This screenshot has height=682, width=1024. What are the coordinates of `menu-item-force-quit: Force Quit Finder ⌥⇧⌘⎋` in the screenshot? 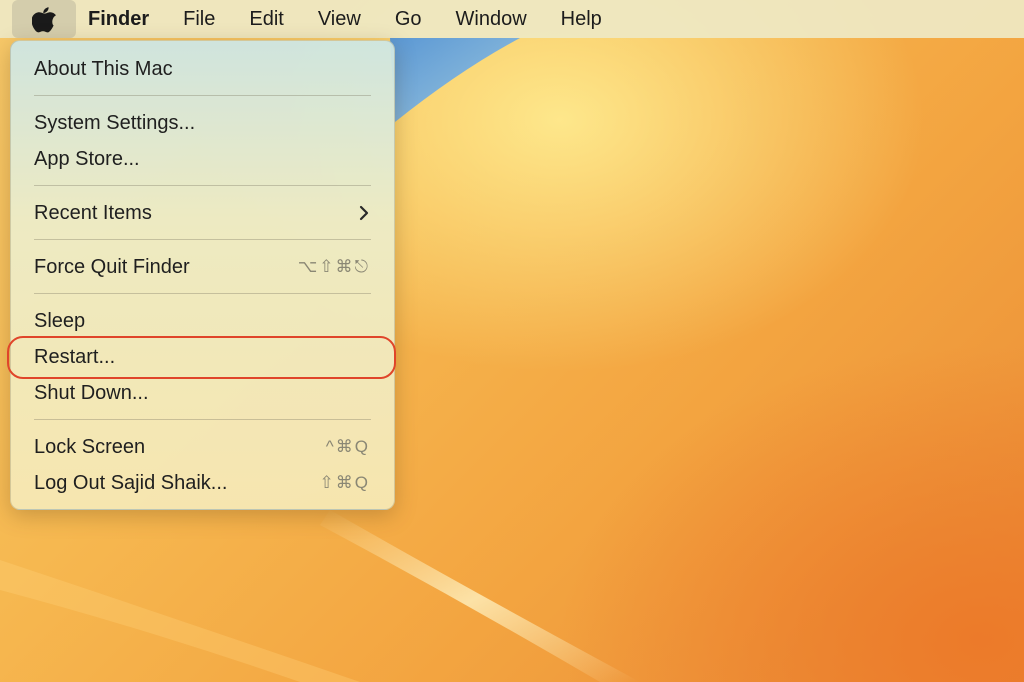 It's located at (202, 267).